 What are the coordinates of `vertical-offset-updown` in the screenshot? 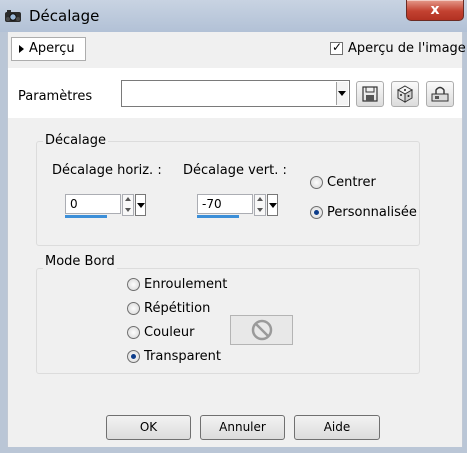 It's located at (260, 205).